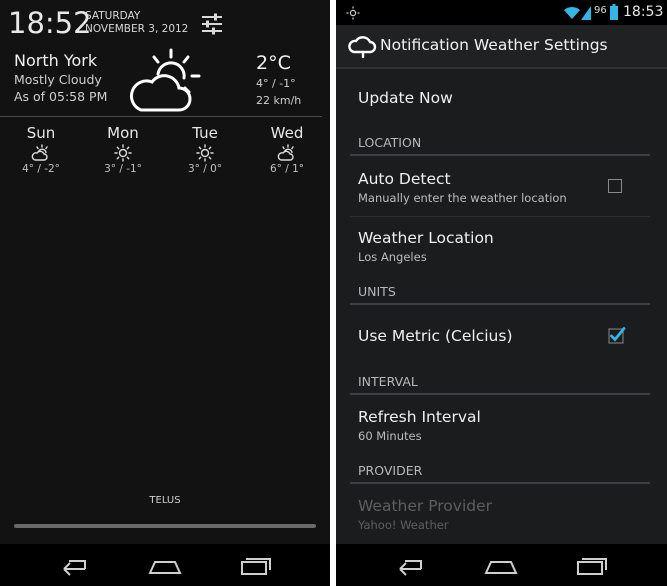 The width and height of the screenshot is (667, 586). Describe the element at coordinates (212, 24) in the screenshot. I see `sliders-settings-icon` at that location.